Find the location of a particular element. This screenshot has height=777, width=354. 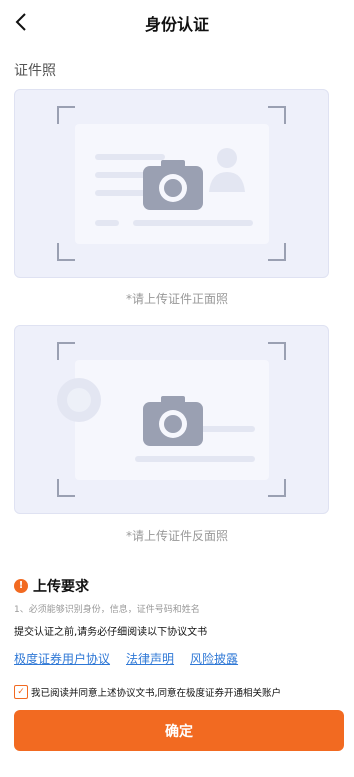

confirm-button: 确定 is located at coordinates (179, 730).